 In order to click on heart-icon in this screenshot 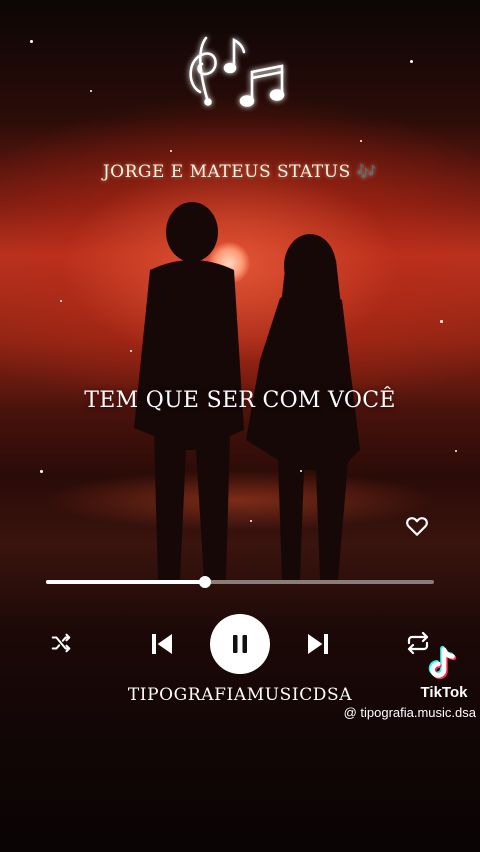, I will do `click(417, 526)`.